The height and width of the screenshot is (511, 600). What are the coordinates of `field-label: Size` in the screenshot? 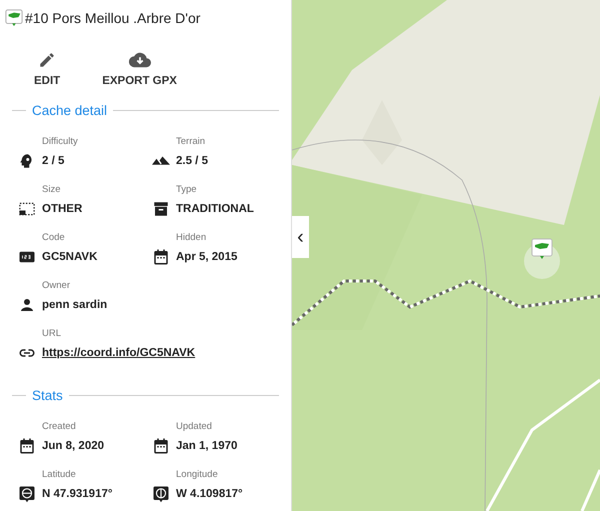 It's located at (52, 189).